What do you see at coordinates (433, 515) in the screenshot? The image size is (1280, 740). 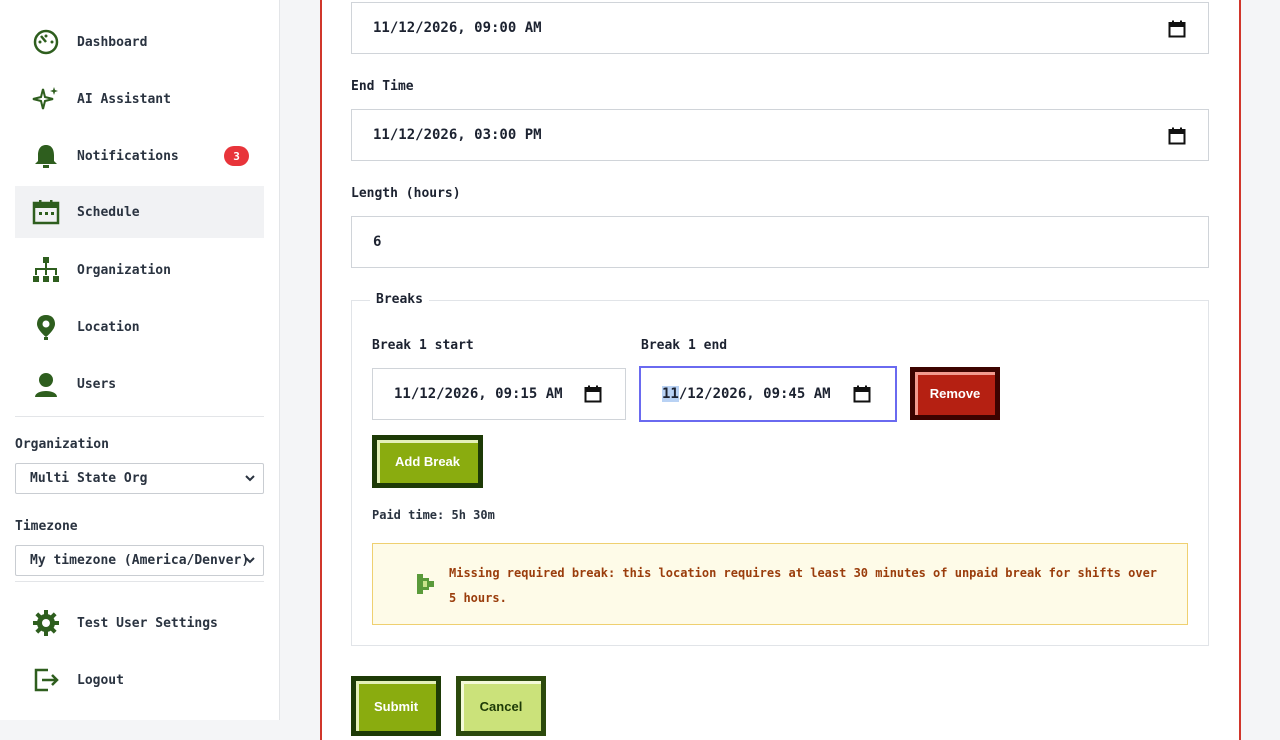 I see `paid-time-text: Paid time: 5h 30m` at bounding box center [433, 515].